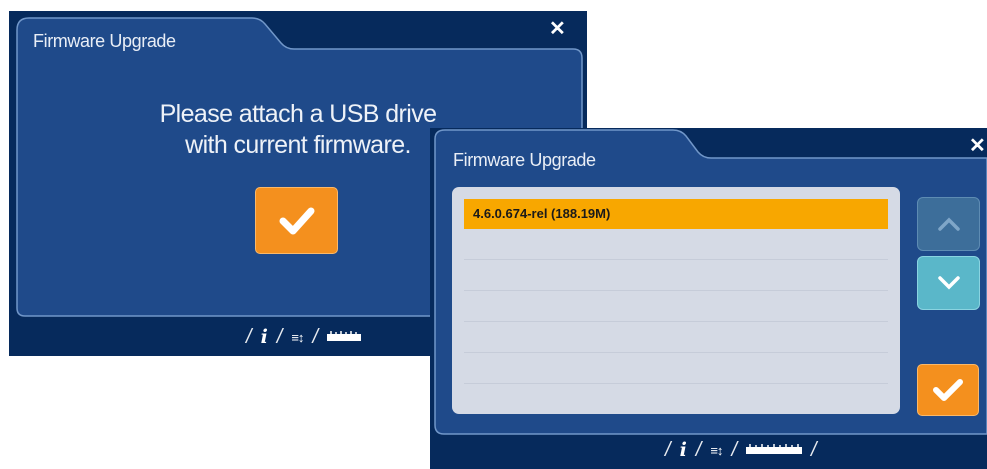 The height and width of the screenshot is (469, 987). I want to click on chevron-down-icon, so click(948, 283).